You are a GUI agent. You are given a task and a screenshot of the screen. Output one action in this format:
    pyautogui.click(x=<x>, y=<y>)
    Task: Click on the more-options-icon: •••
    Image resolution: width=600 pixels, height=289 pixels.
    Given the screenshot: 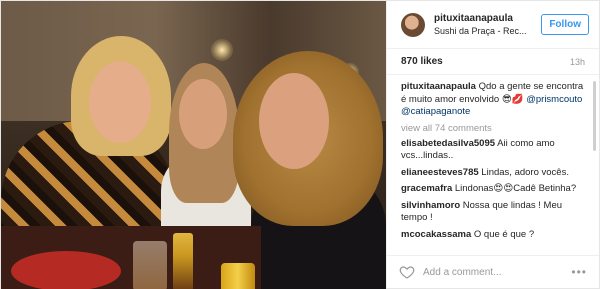 What is the action you would take?
    pyautogui.click(x=579, y=272)
    